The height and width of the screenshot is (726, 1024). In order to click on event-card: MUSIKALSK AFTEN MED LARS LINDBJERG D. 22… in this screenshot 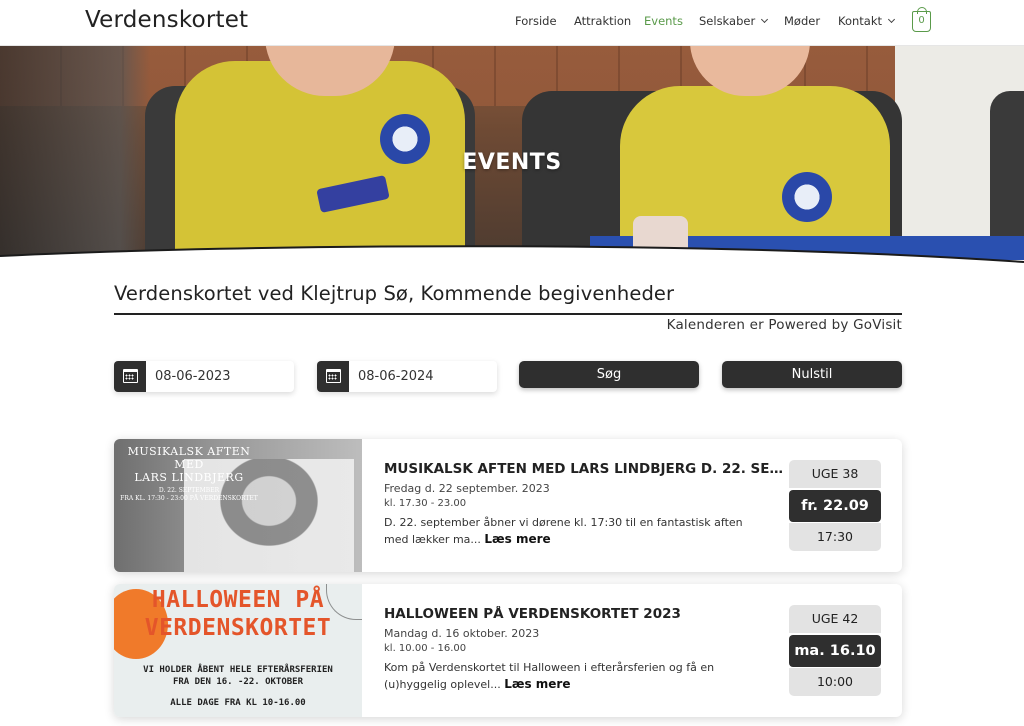, I will do `click(508, 505)`.